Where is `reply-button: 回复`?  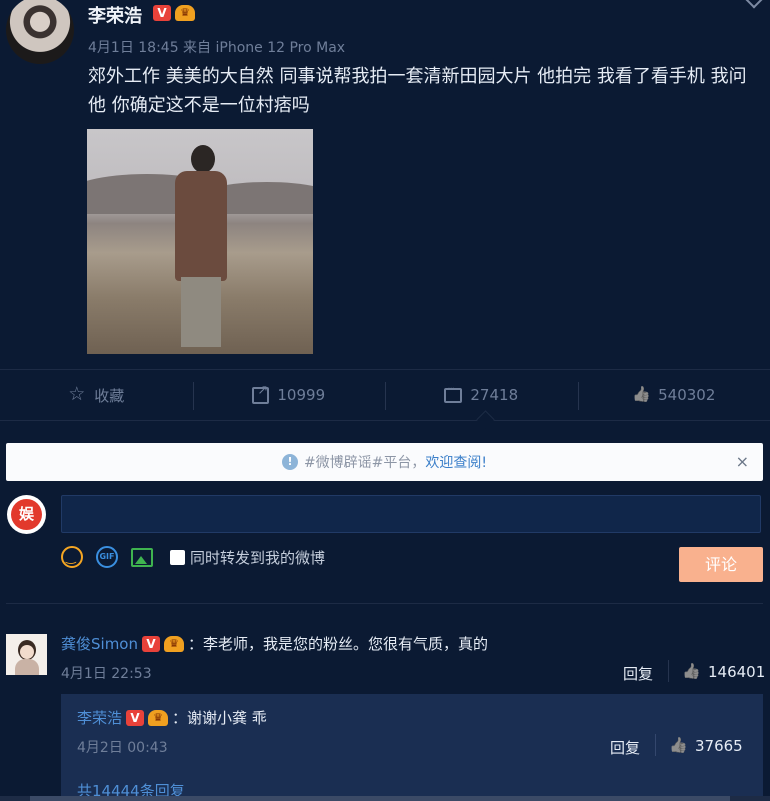 reply-button: 回复 is located at coordinates (638, 673).